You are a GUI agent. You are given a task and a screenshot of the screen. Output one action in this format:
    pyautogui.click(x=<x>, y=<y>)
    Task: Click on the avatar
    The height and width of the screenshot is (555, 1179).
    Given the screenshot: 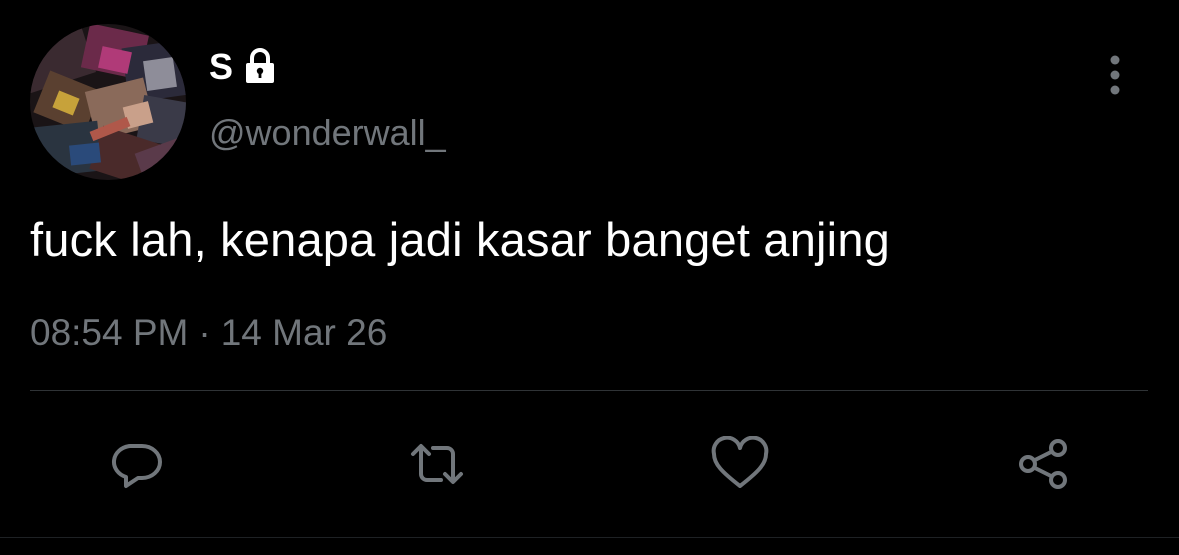 What is the action you would take?
    pyautogui.click(x=108, y=102)
    